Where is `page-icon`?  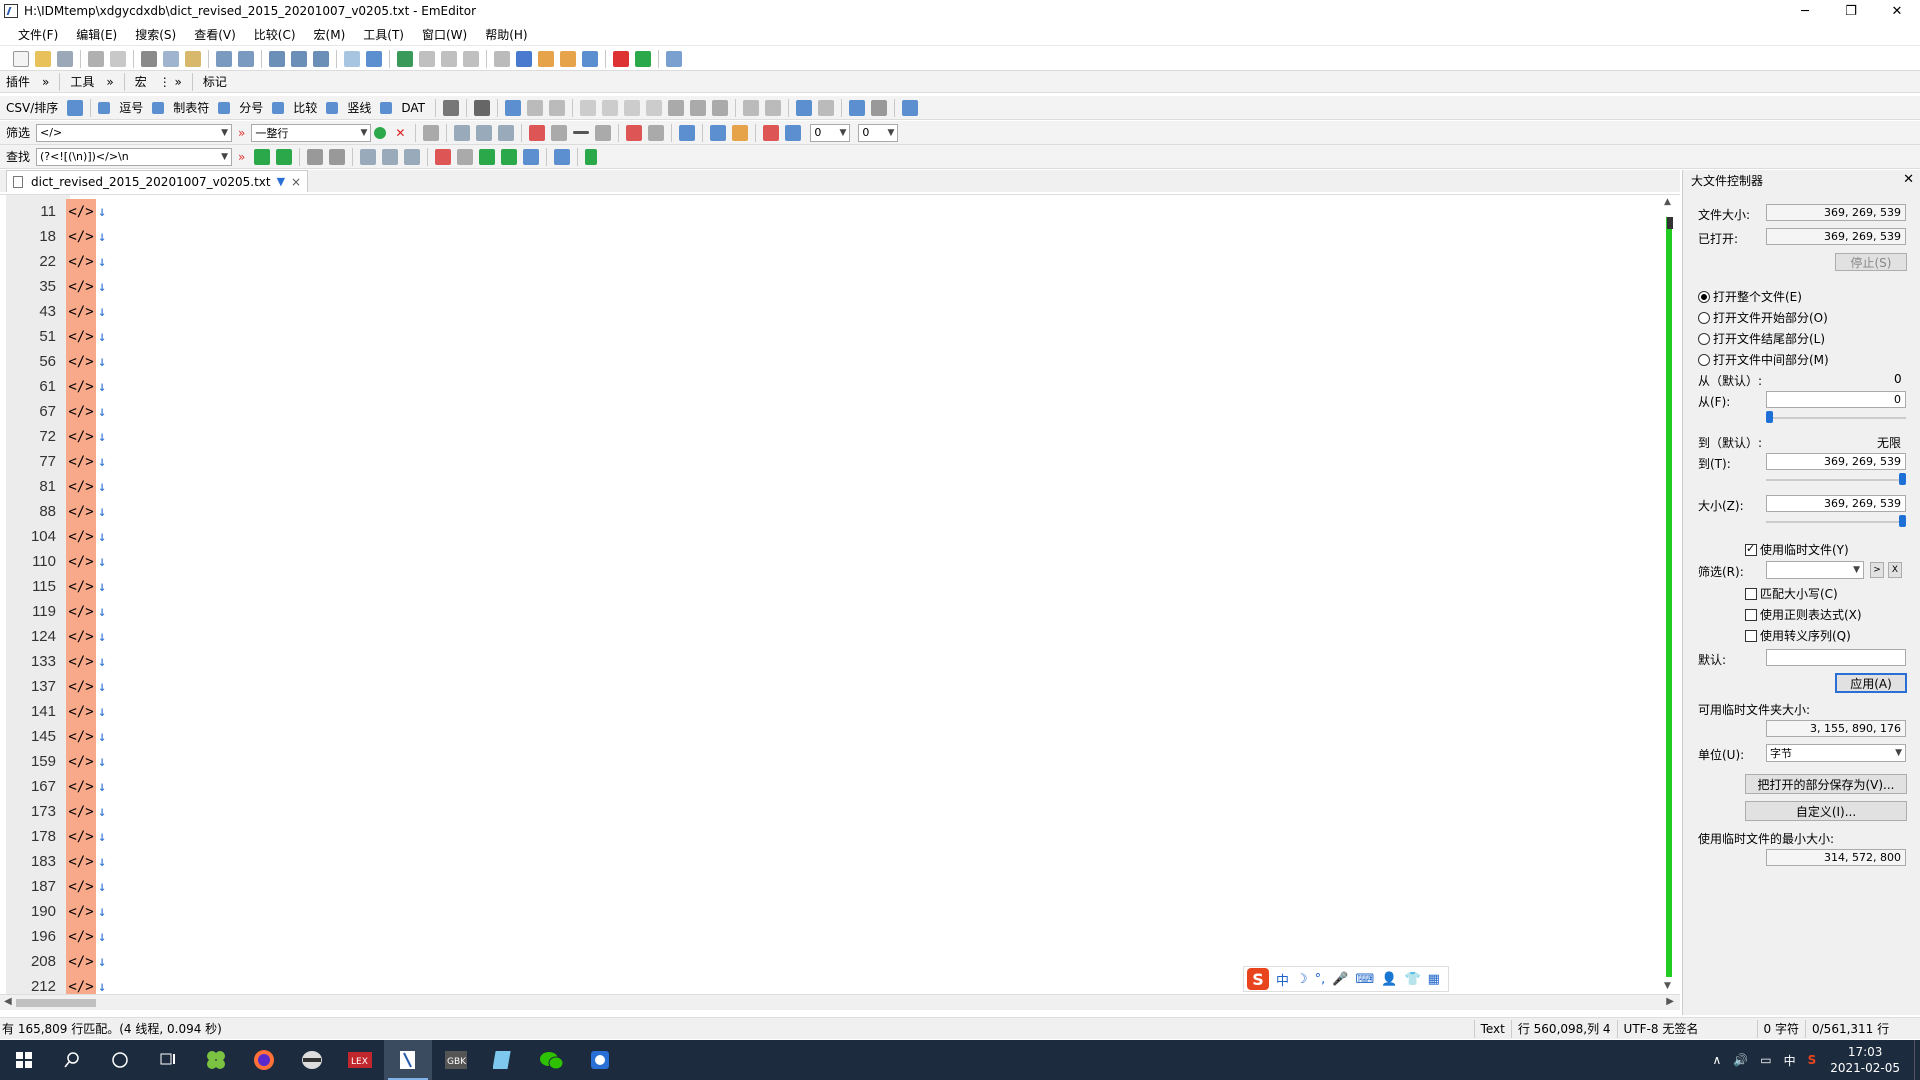
page-icon is located at coordinates (656, 132).